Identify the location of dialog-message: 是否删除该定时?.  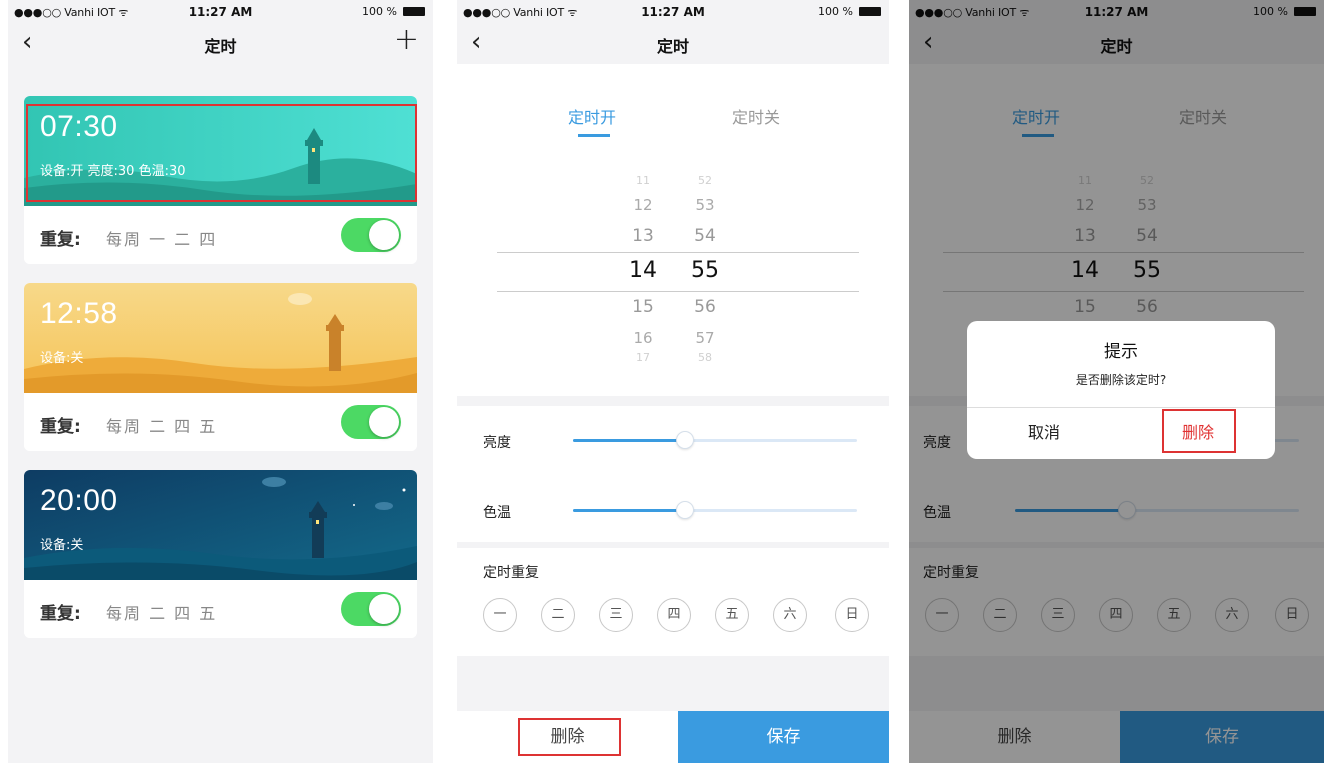
(1121, 380).